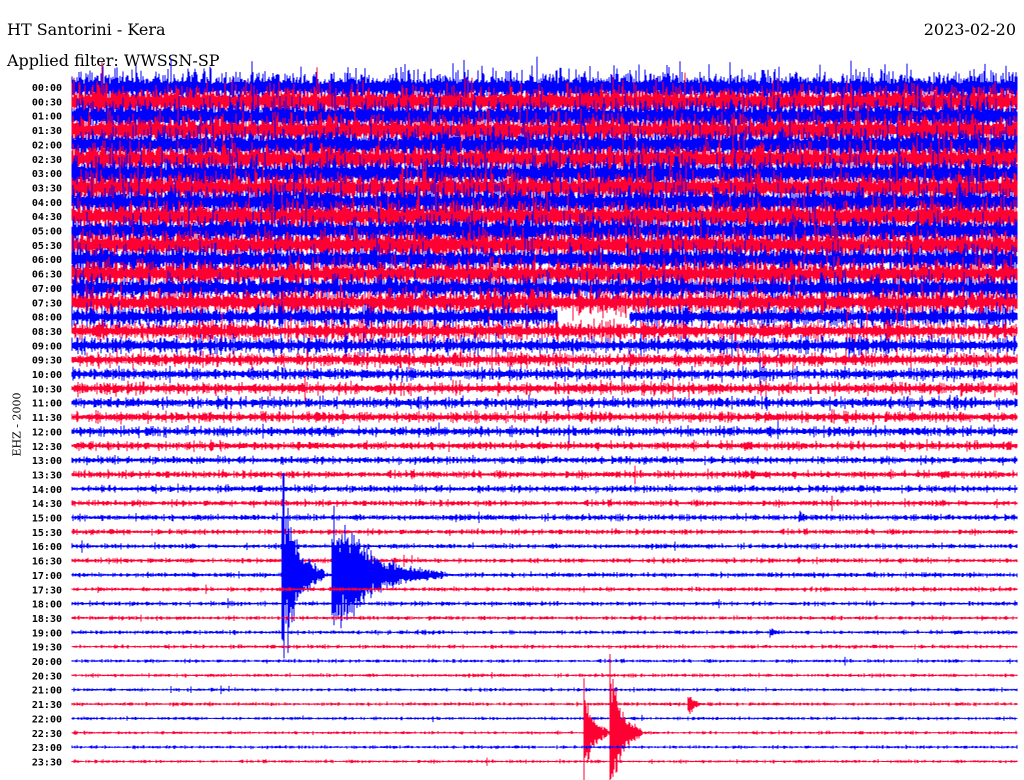 The image size is (1024, 780). What do you see at coordinates (47, 260) in the screenshot?
I see `time-label: 06:00` at bounding box center [47, 260].